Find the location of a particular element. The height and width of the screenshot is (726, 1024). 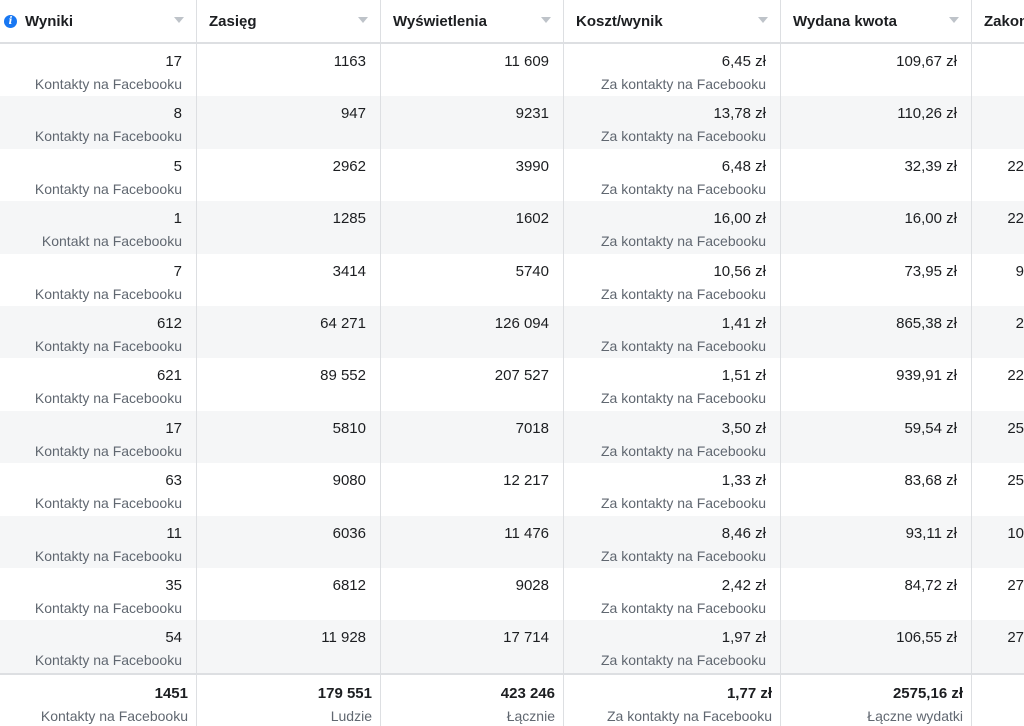

value: 59,54 zł is located at coordinates (930, 428).